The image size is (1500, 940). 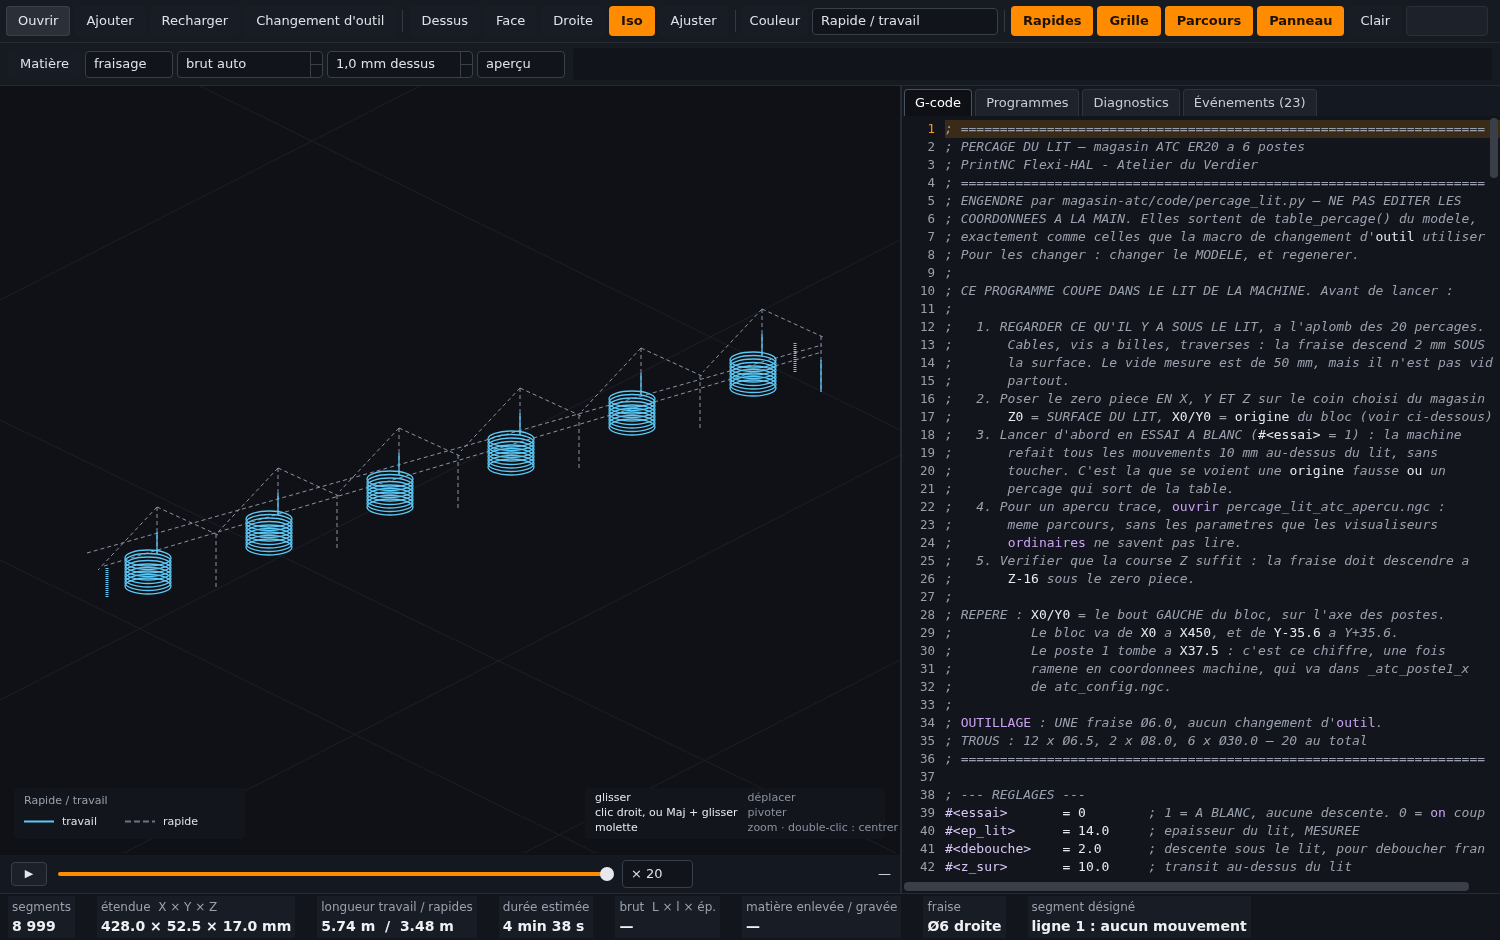 What do you see at coordinates (1219, 363) in the screenshot?
I see `code-line: ; la surface. Le vide mesure est de 50 mm, mais il n'est pas vid` at bounding box center [1219, 363].